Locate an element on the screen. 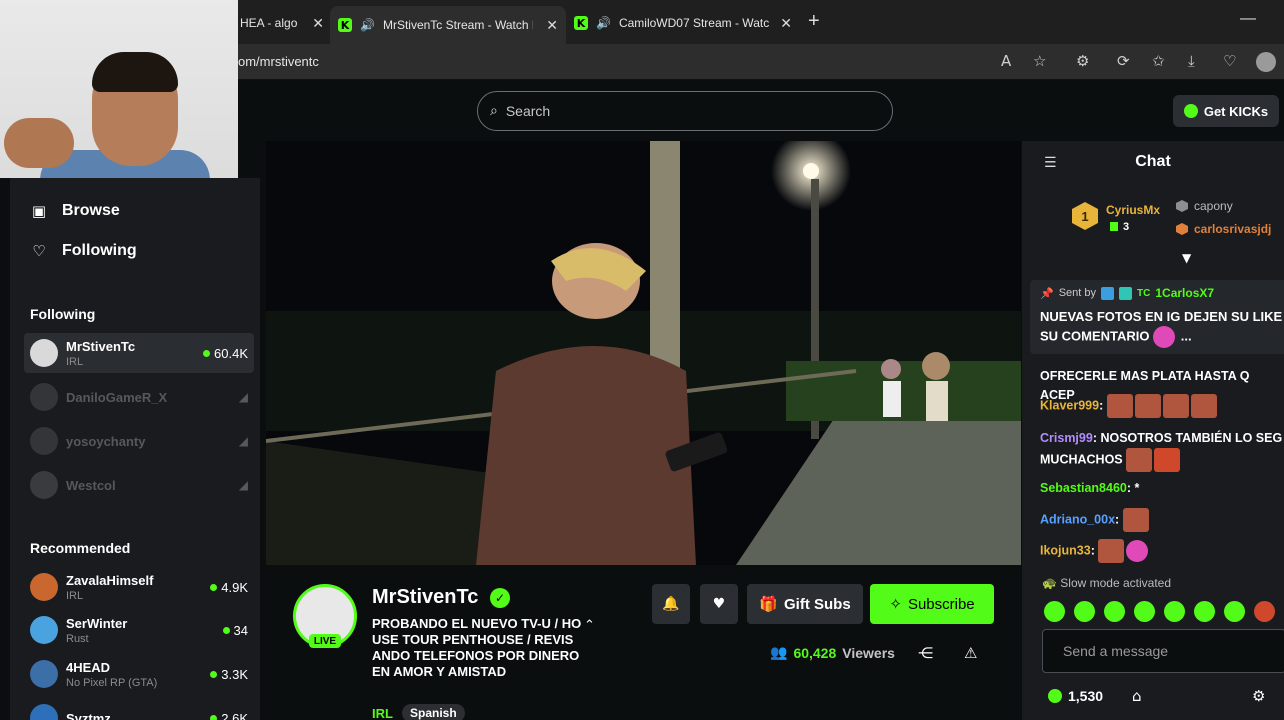 Image resolution: width=1284 pixels, height=720 pixels. top-gifter-count: 3 is located at coordinates (1119, 227).